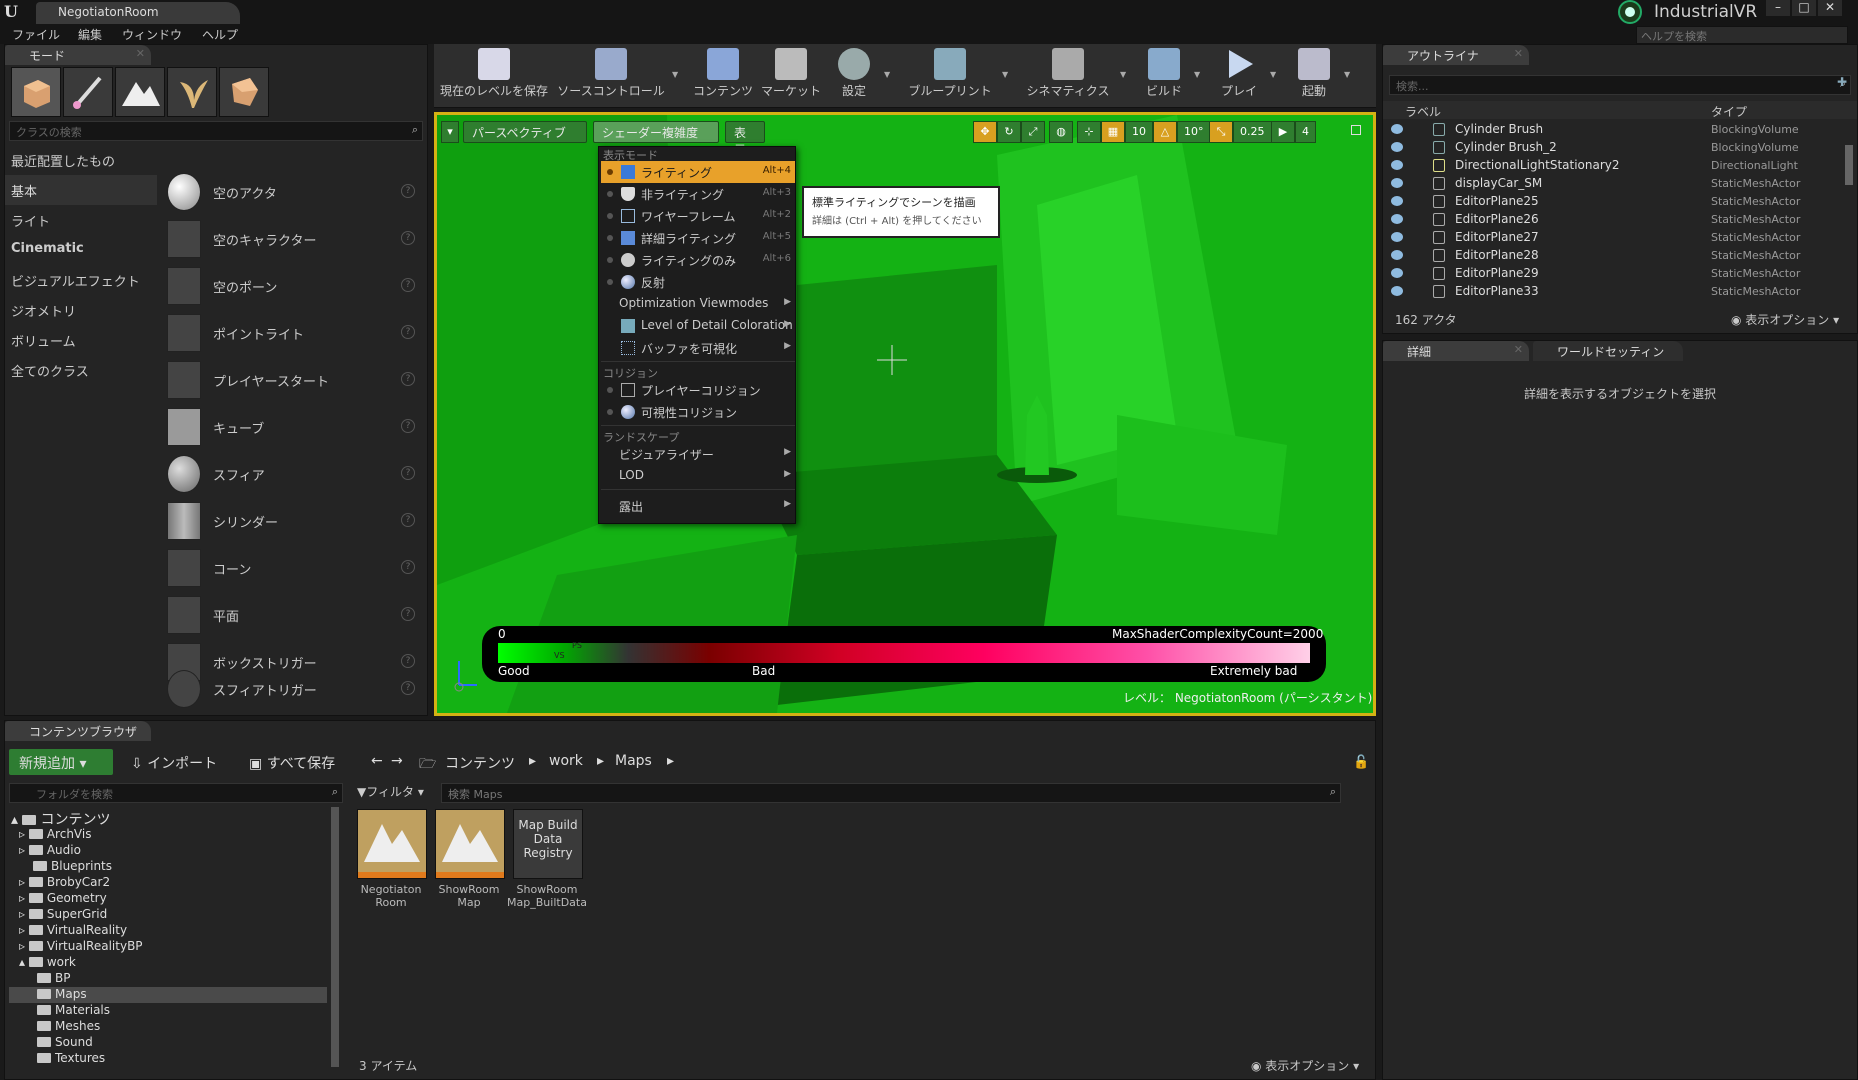  Describe the element at coordinates (152, 34) in the screenshot. I see `menu-window: ウィンドウ` at that location.